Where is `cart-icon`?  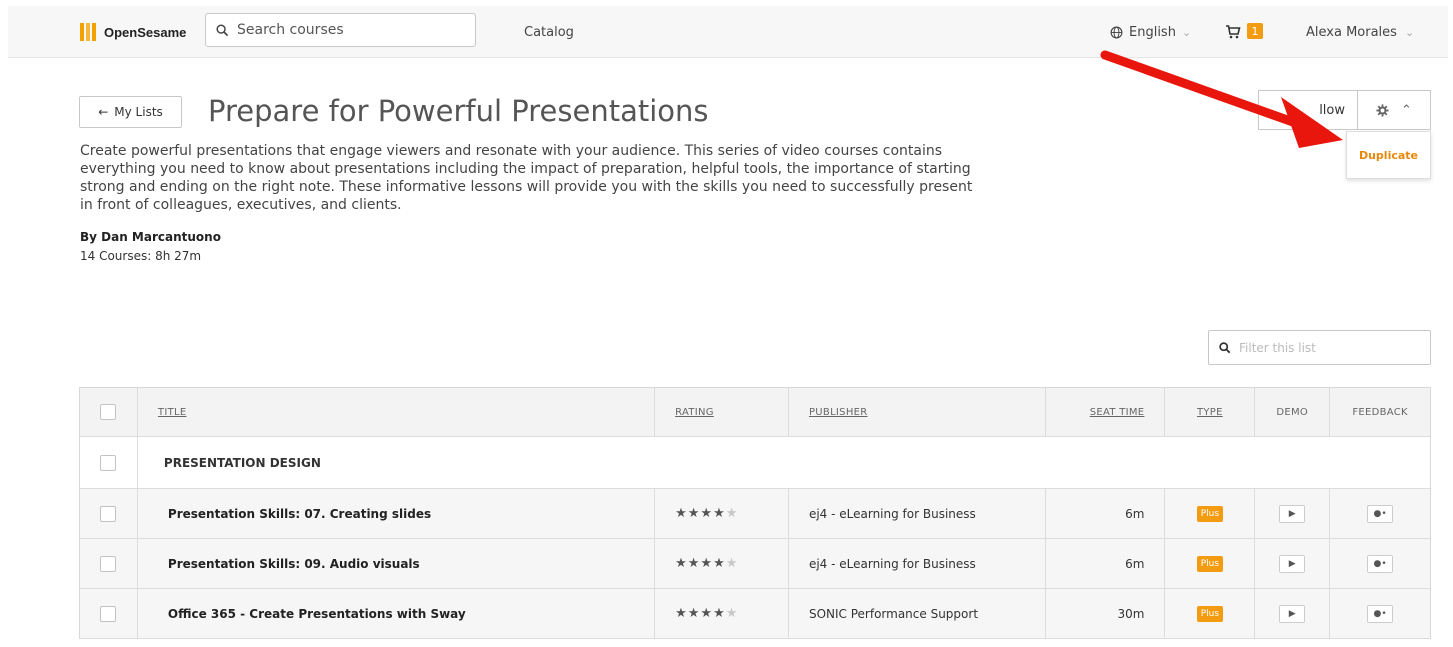 cart-icon is located at coordinates (1233, 31).